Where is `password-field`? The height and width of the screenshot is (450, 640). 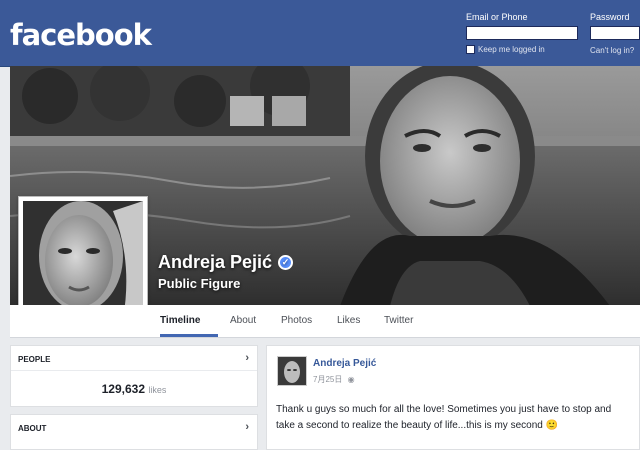 password-field is located at coordinates (615, 33).